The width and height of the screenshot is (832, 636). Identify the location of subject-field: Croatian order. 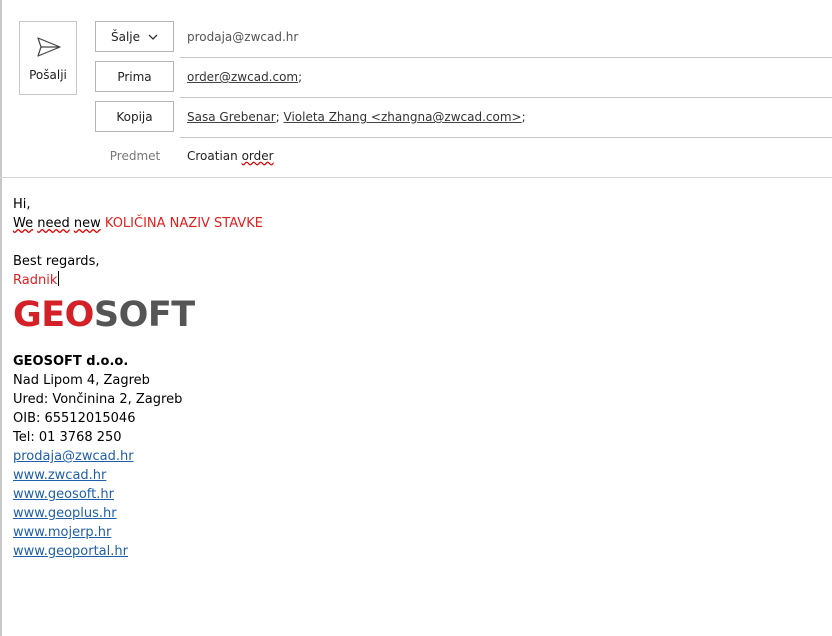
(509, 156).